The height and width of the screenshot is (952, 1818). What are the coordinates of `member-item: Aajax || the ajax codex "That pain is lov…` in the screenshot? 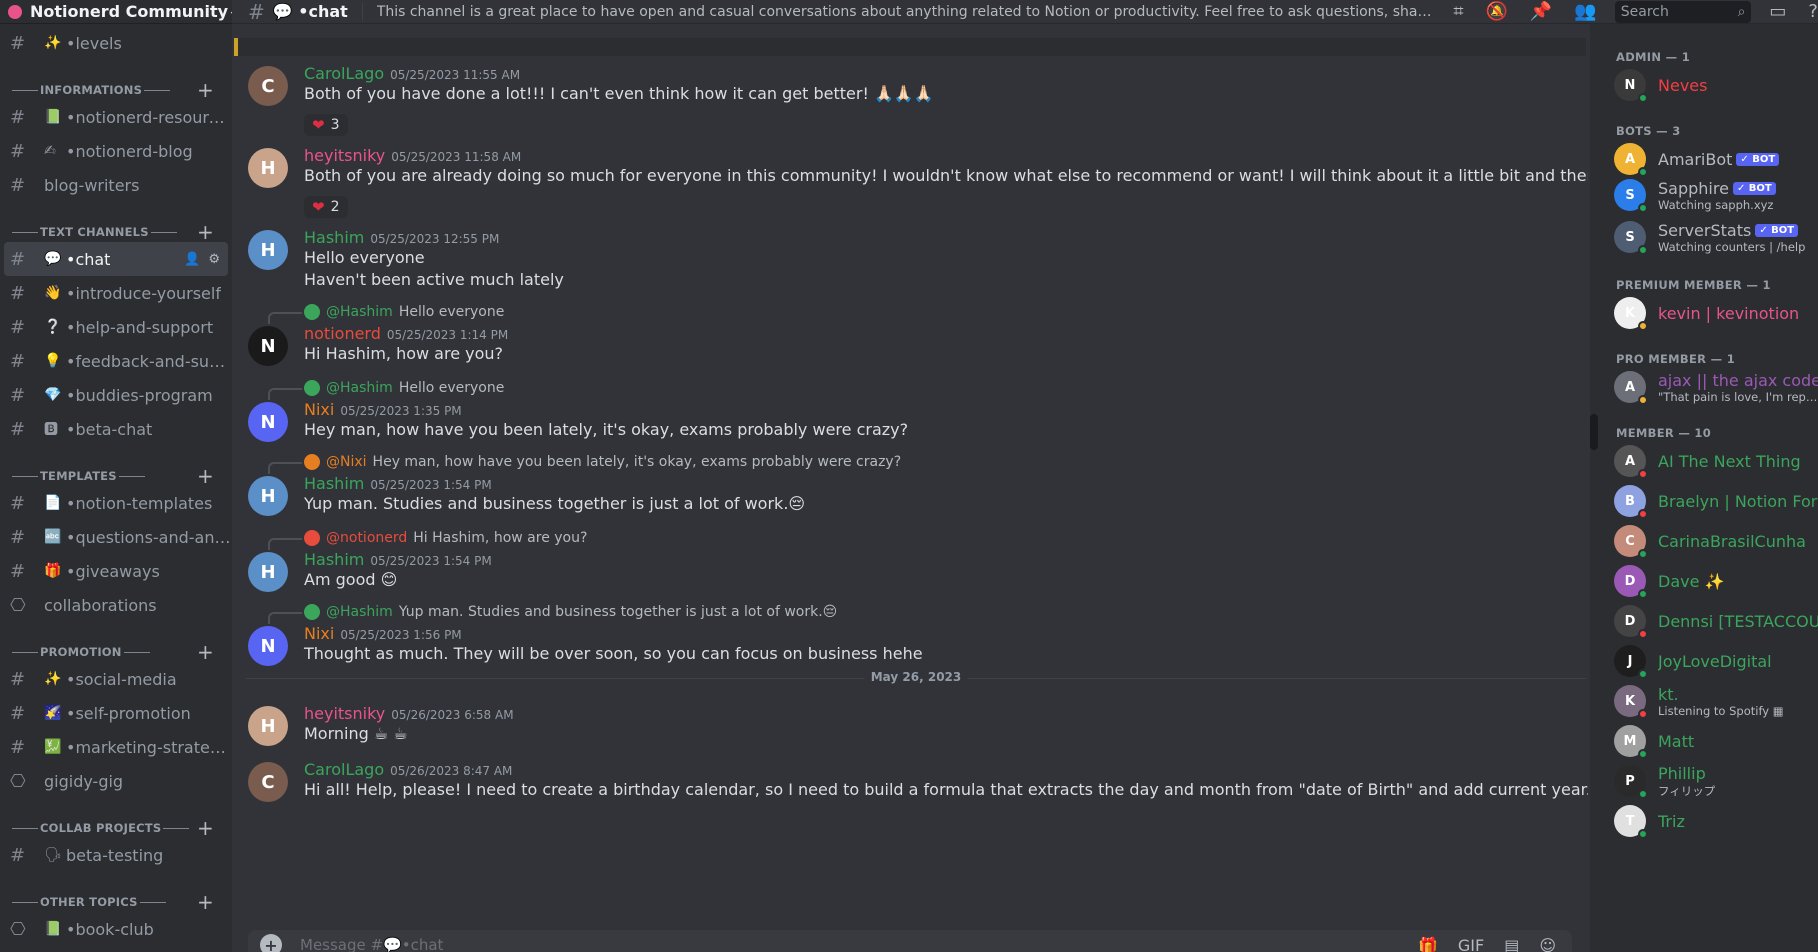 It's located at (1716, 387).